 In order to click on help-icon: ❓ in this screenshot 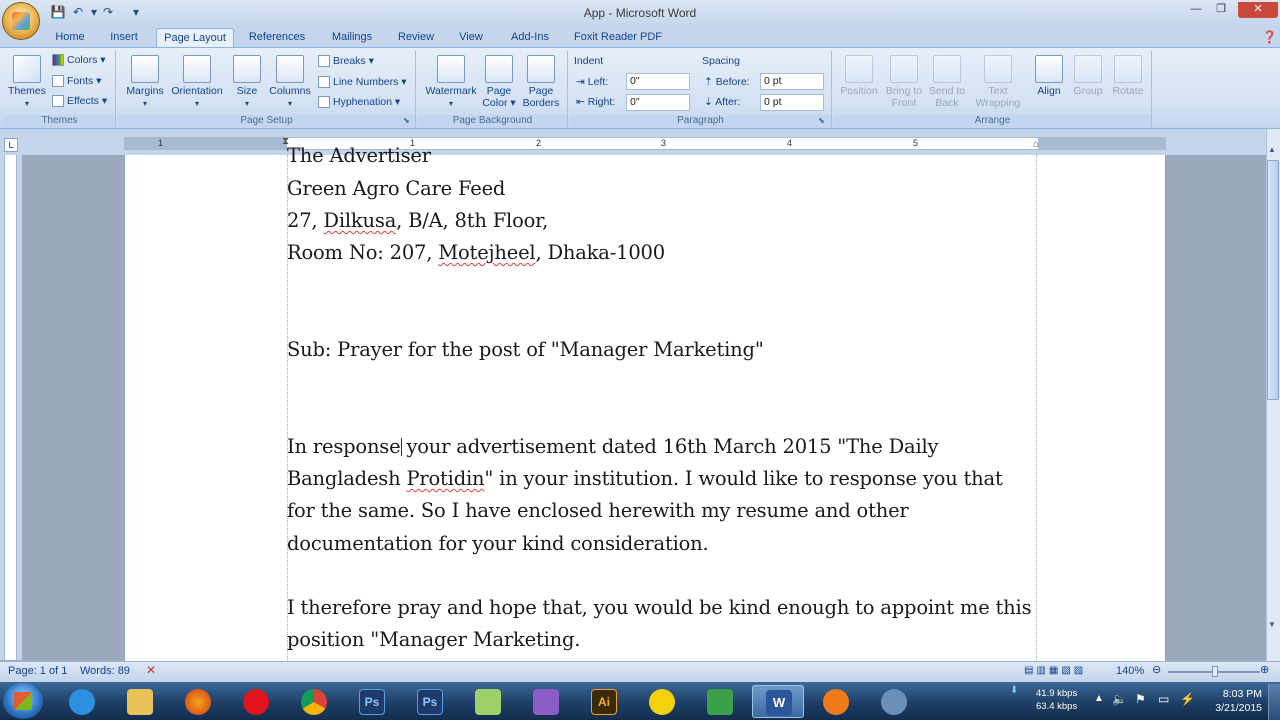, I will do `click(1269, 37)`.